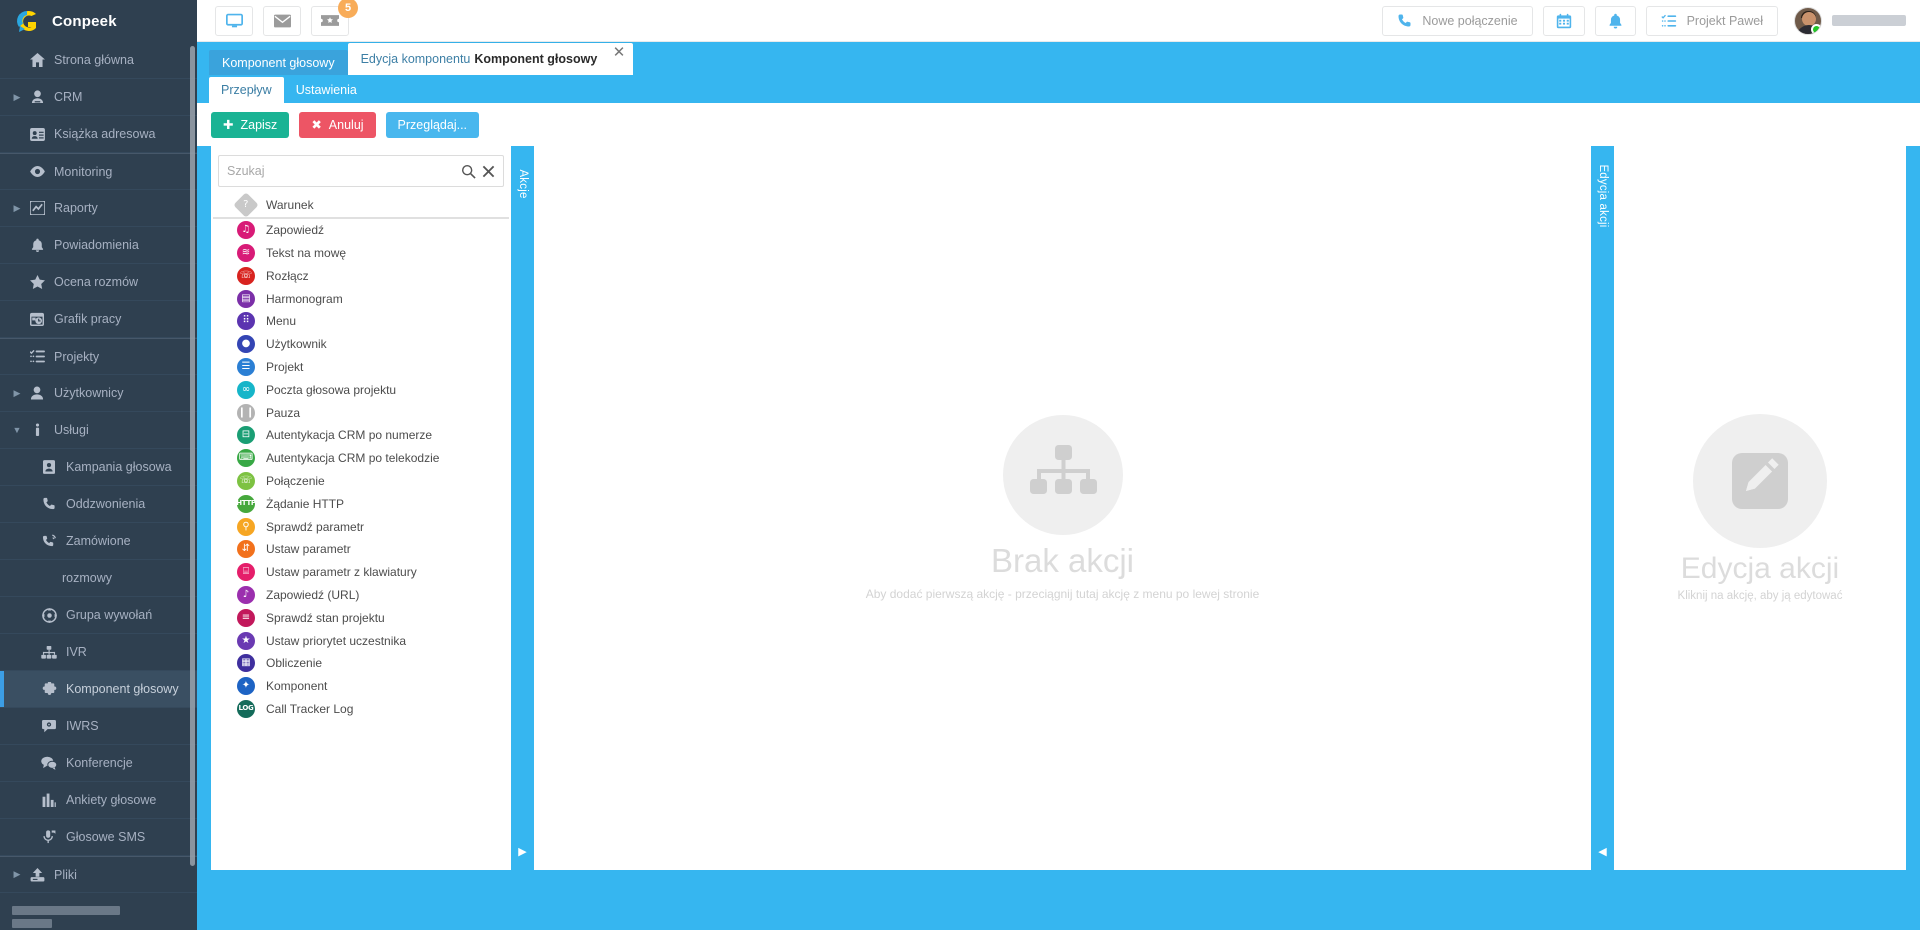 Image resolution: width=1920 pixels, height=930 pixels. Describe the element at coordinates (282, 20) in the screenshot. I see `mail-icon-button` at that location.